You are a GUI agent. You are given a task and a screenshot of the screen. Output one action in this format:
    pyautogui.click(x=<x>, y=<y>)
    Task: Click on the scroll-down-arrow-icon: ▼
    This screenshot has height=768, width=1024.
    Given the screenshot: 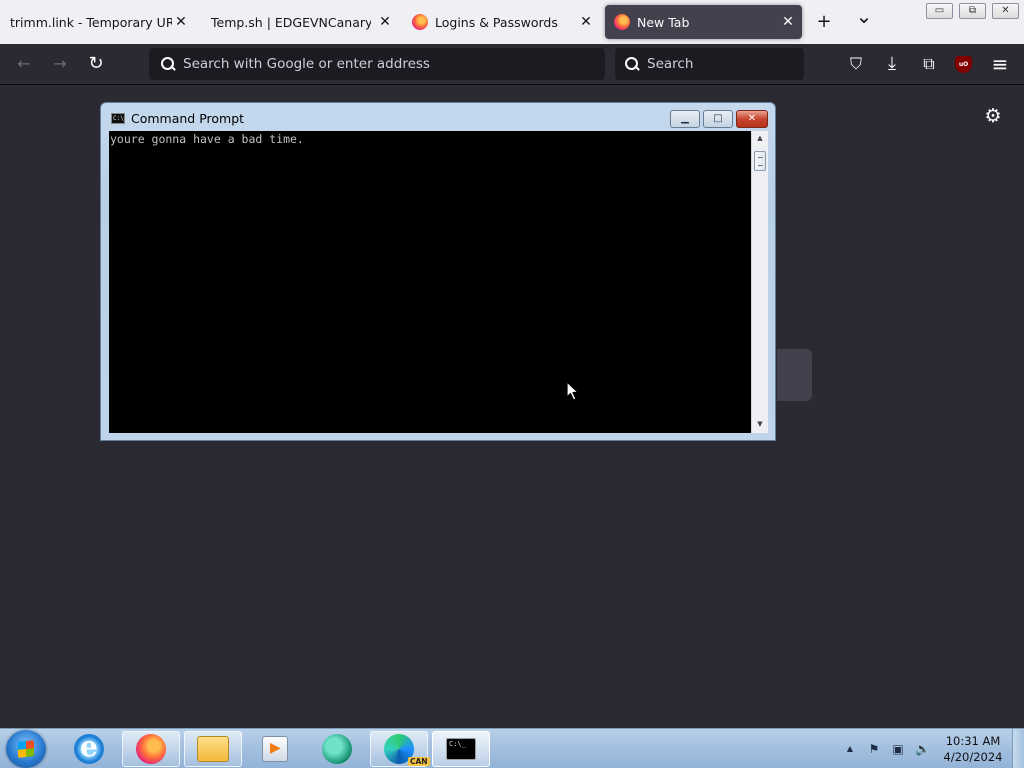 What is the action you would take?
    pyautogui.click(x=760, y=424)
    